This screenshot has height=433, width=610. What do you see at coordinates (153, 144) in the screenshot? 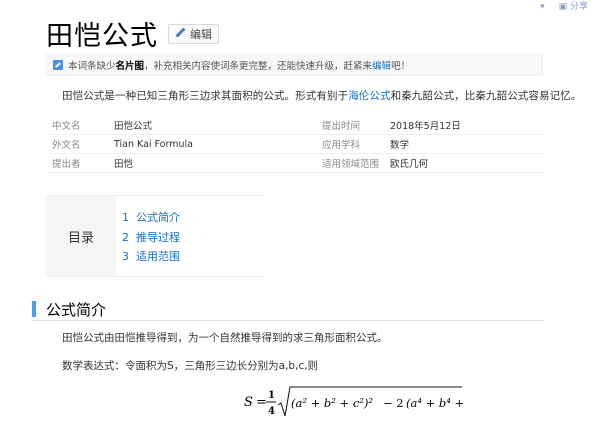
I see `info-value: Tian Kai Formula` at bounding box center [153, 144].